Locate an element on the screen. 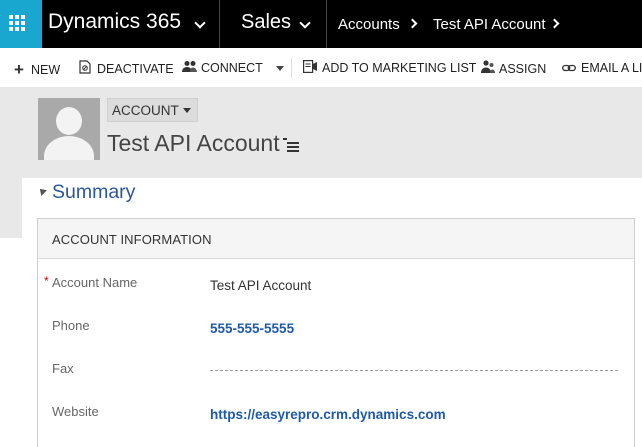  waffle-grid-icon is located at coordinates (17, 23).